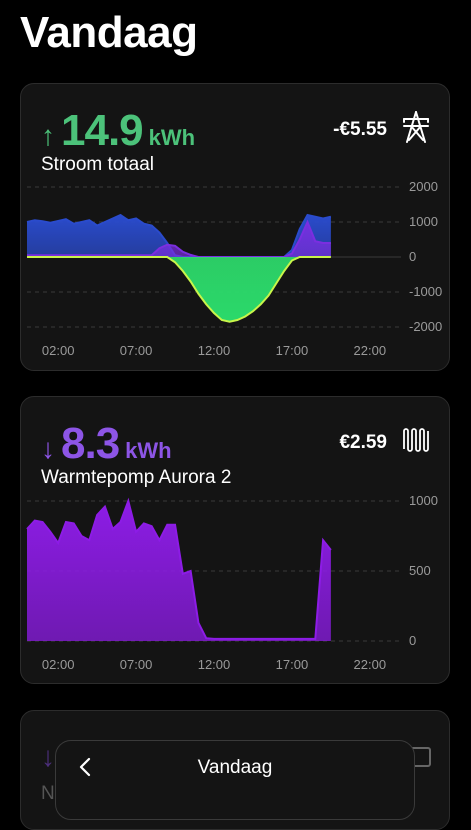 This screenshot has width=471, height=830. I want to click on page-title: Vandaag, so click(109, 32).